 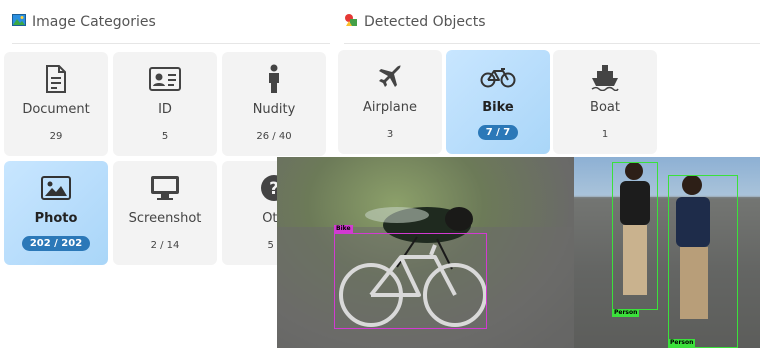 What do you see at coordinates (56, 79) in the screenshot?
I see `document-icon` at bounding box center [56, 79].